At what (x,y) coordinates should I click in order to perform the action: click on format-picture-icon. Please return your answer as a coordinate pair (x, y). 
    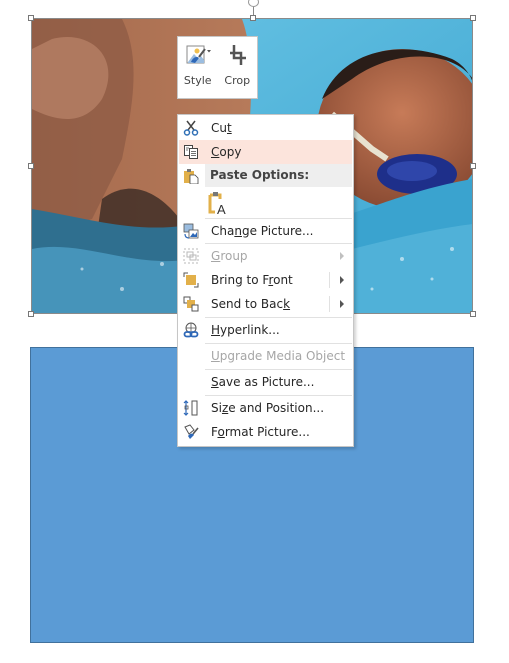
    Looking at the image, I should click on (191, 432).